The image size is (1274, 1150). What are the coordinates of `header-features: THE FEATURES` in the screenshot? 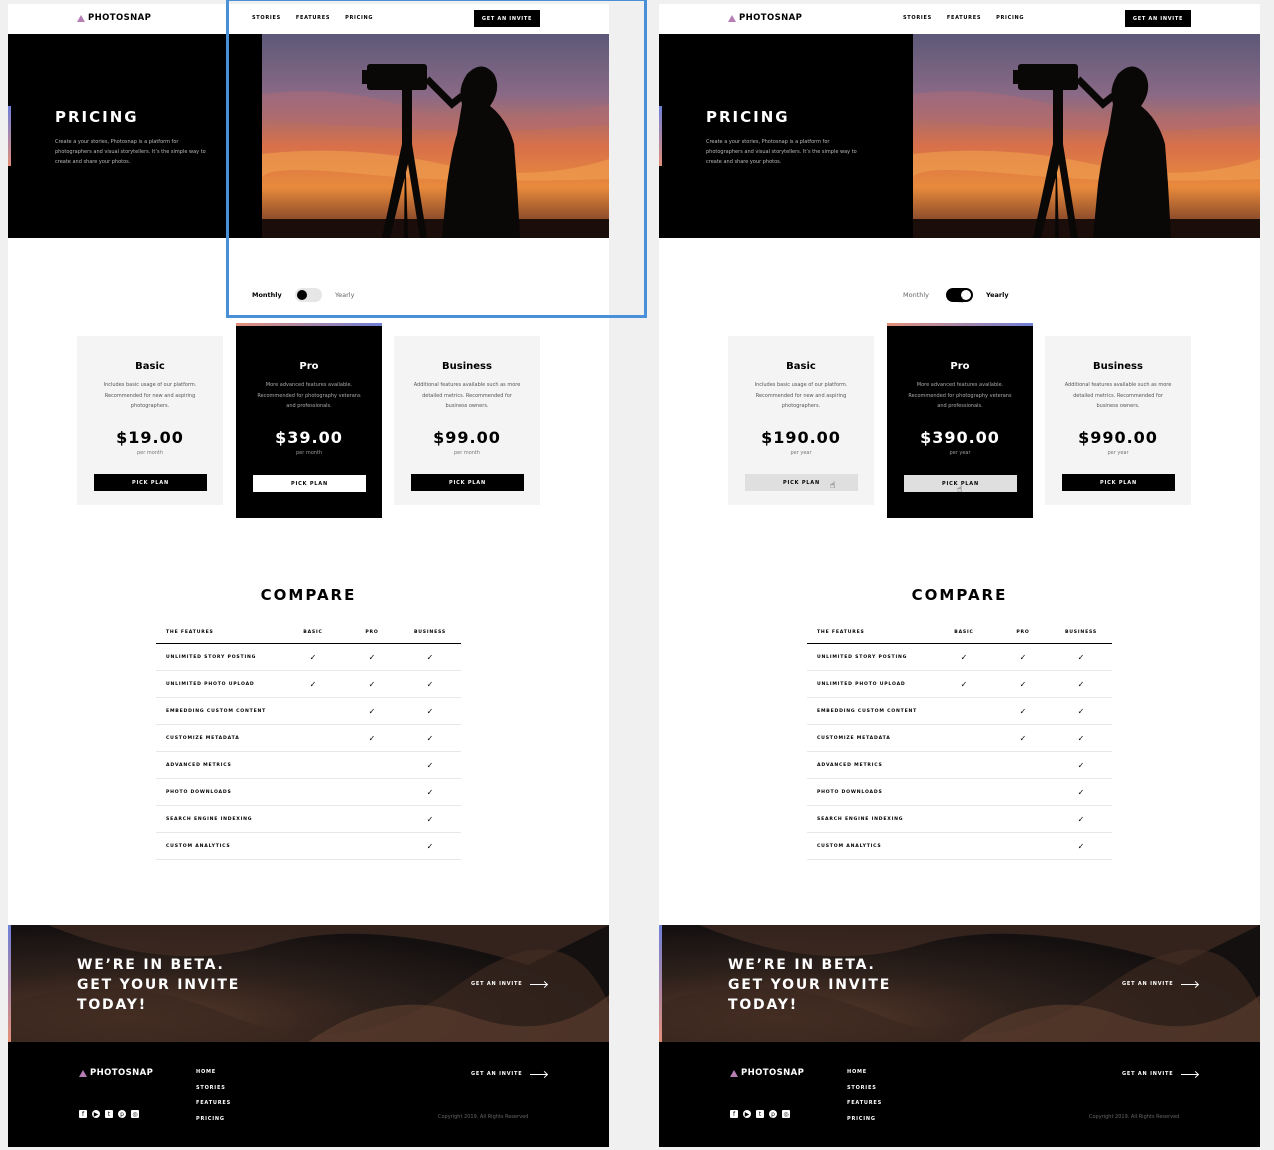 It's located at (190, 632).